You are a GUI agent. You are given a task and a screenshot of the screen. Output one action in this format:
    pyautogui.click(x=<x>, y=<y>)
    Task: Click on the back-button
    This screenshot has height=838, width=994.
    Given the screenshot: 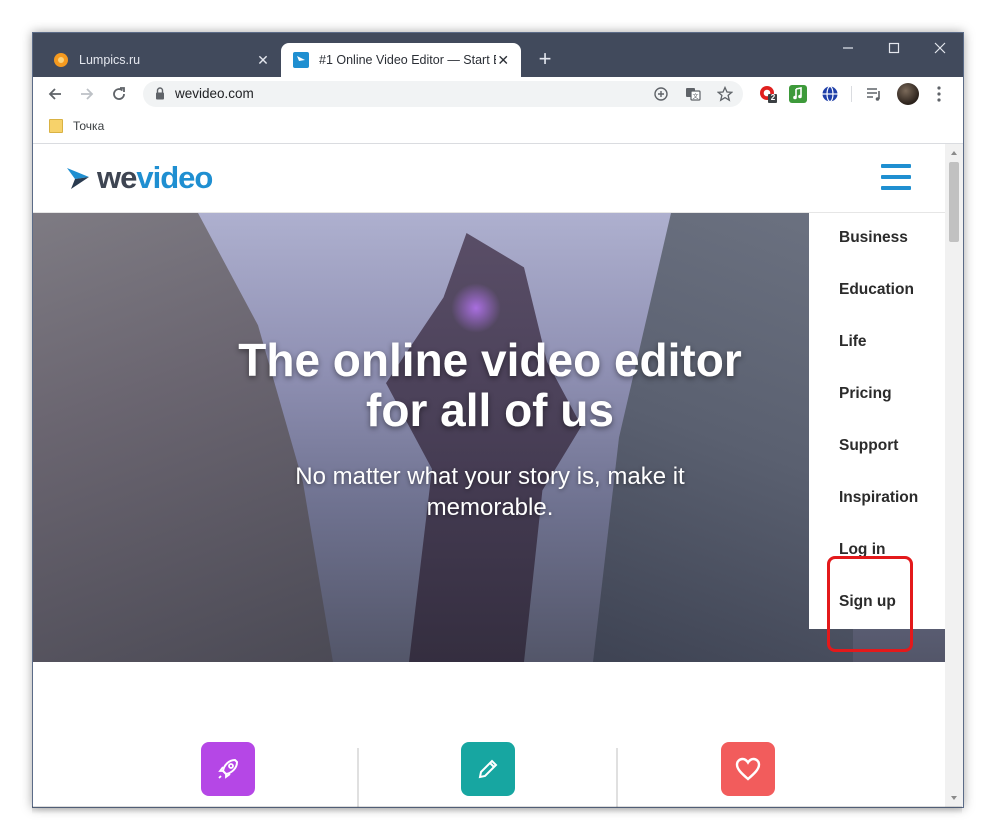 What is the action you would take?
    pyautogui.click(x=55, y=94)
    